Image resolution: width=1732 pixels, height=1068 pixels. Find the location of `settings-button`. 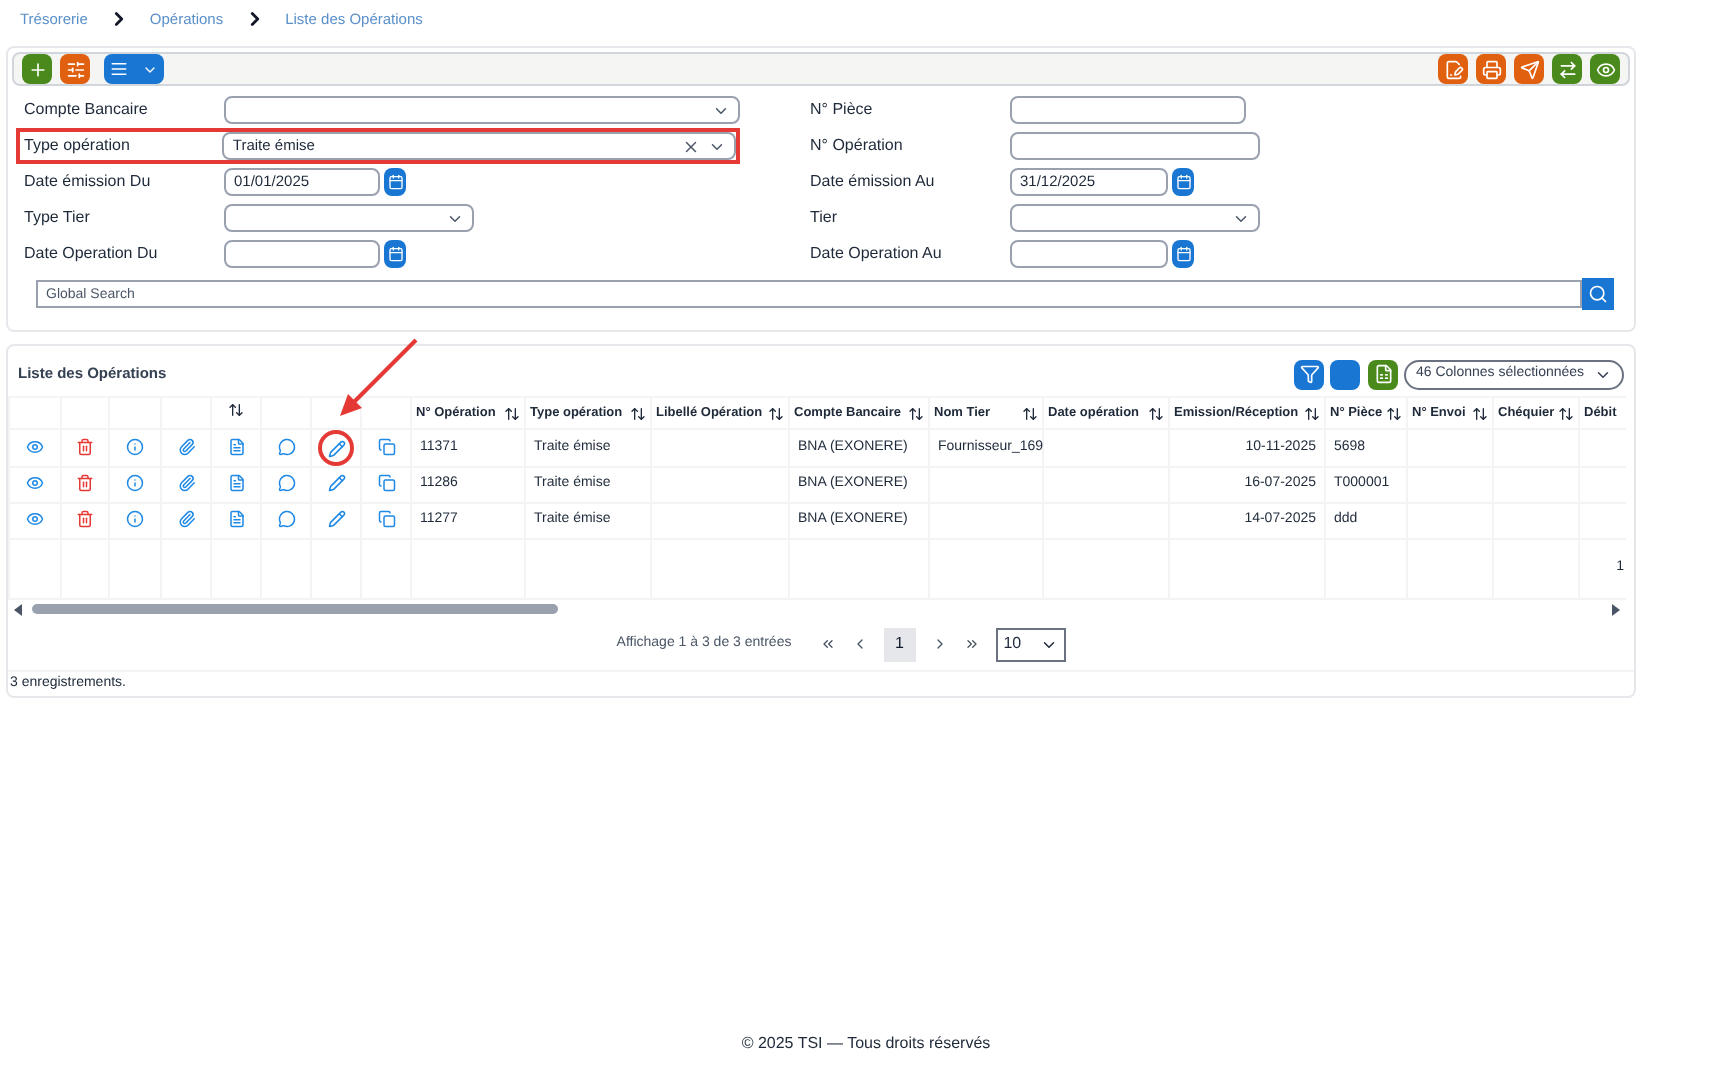

settings-button is located at coordinates (75, 69).